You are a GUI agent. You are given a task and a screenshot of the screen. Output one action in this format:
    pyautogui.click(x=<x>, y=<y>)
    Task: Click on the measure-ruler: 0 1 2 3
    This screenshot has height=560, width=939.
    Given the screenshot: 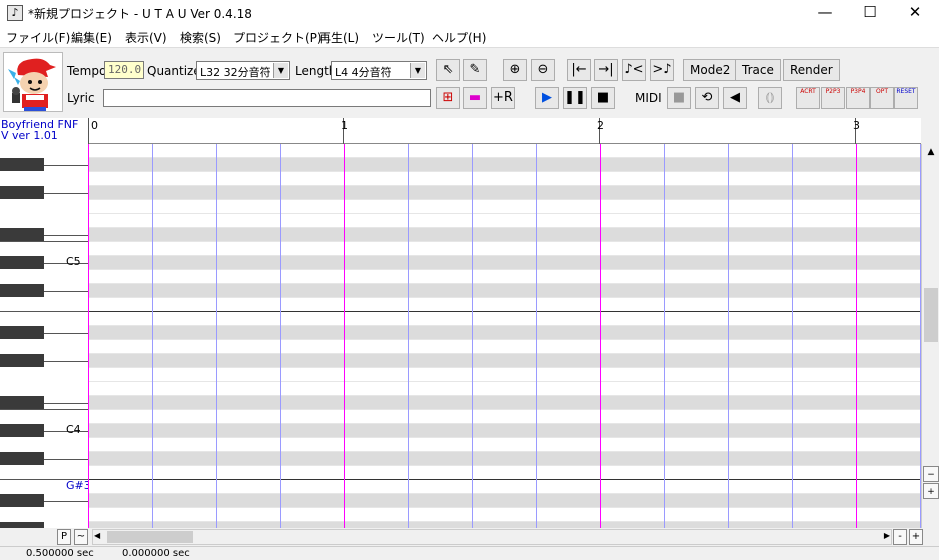 What is the action you would take?
    pyautogui.click(x=504, y=131)
    